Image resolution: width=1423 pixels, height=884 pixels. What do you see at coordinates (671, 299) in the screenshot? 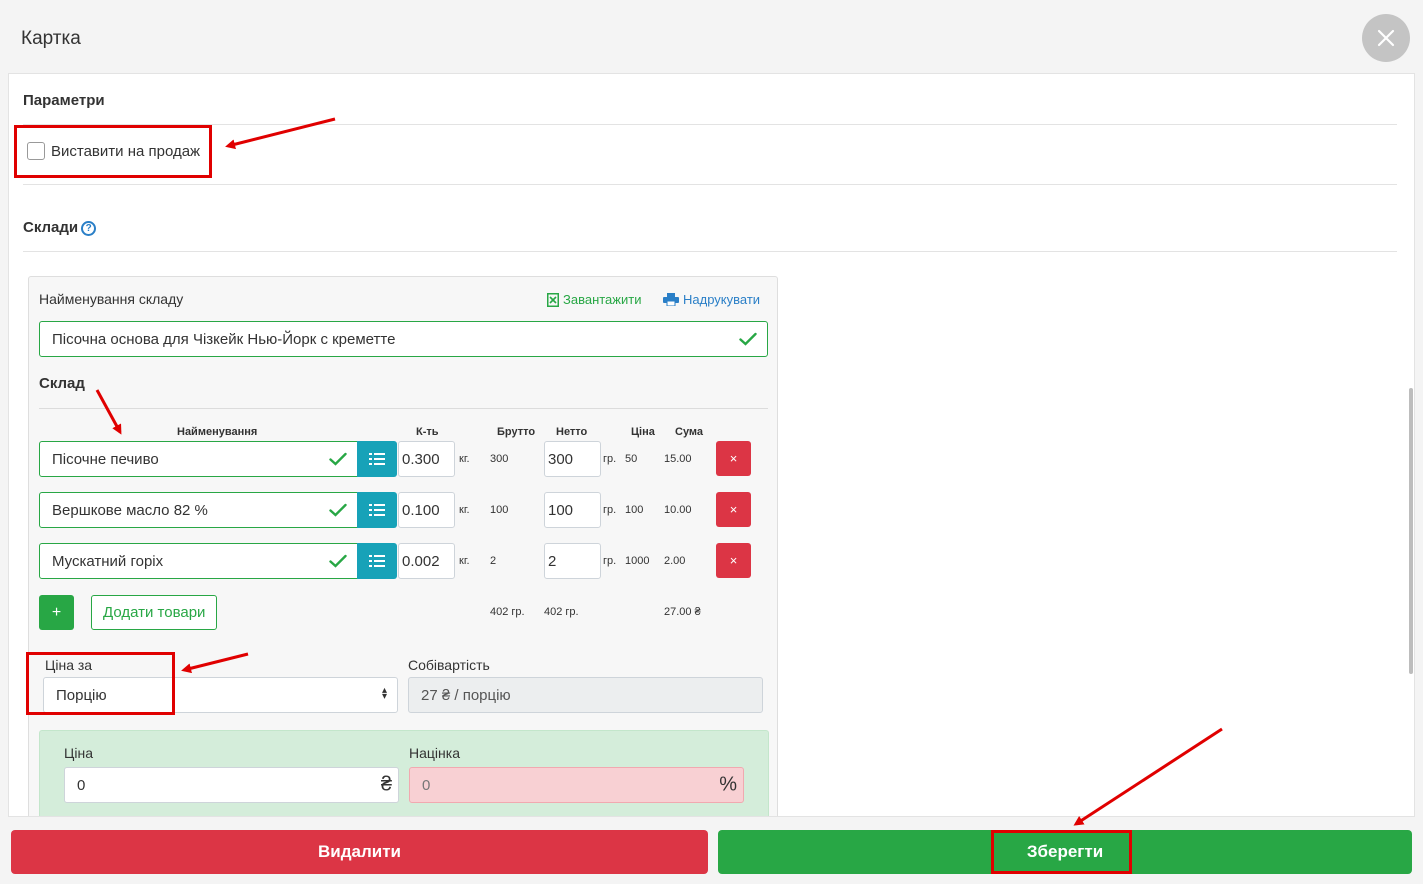
I see `printer-icon` at bounding box center [671, 299].